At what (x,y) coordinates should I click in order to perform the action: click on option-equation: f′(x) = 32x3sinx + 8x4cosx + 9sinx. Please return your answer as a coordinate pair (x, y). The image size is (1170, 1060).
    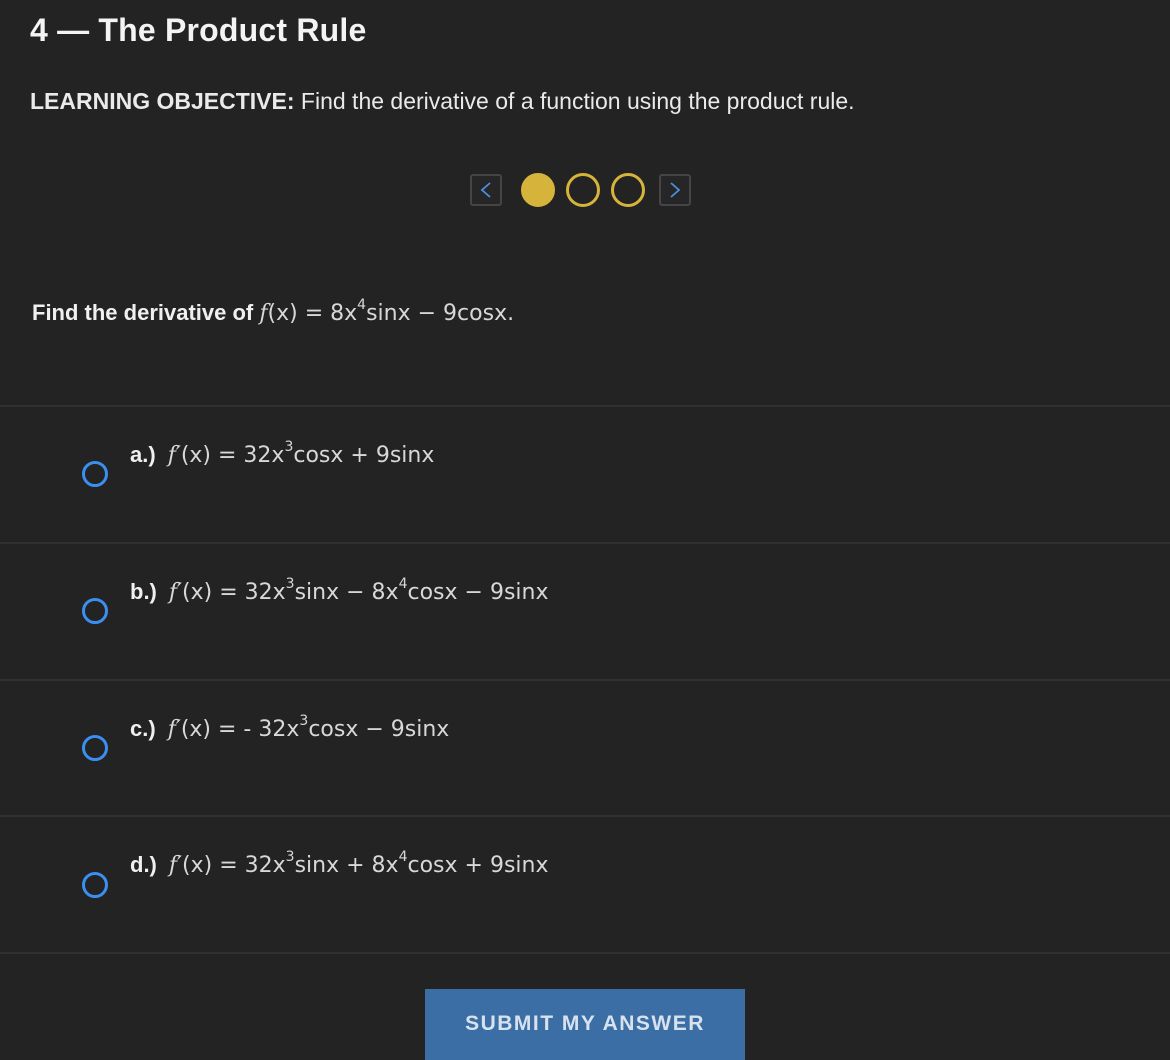
    Looking at the image, I should click on (358, 864).